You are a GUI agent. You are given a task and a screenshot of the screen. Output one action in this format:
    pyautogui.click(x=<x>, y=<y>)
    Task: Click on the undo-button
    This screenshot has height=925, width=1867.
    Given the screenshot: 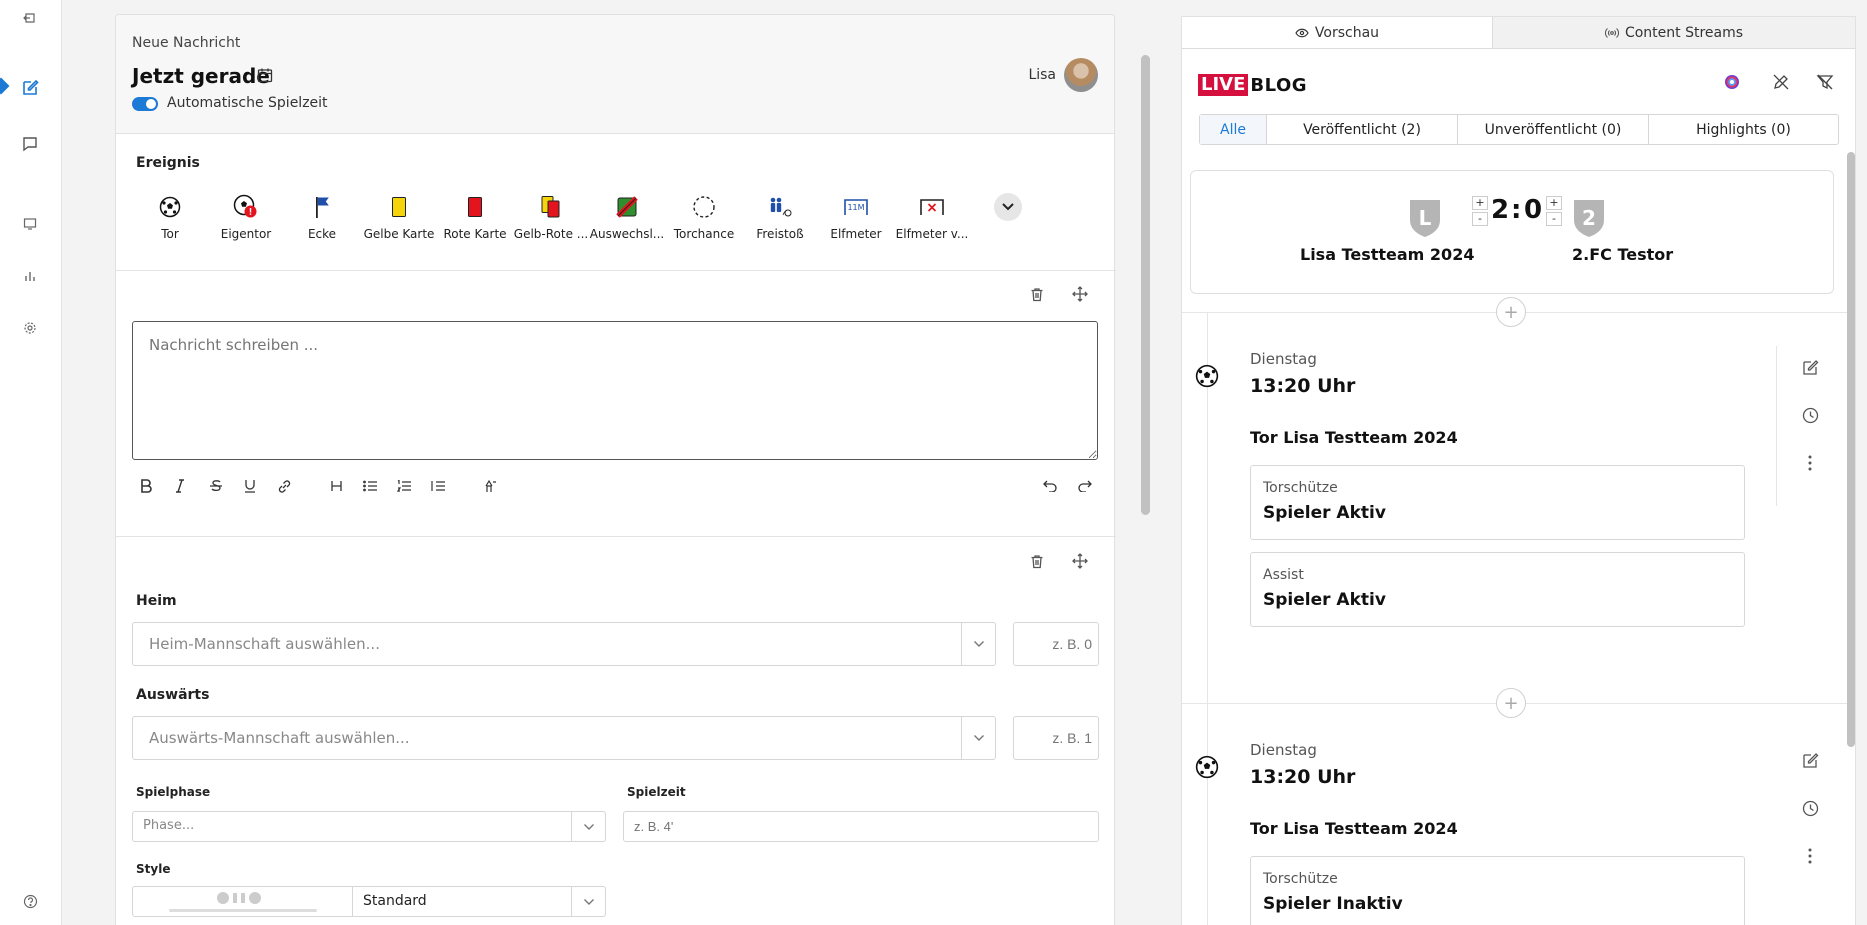 What is the action you would take?
    pyautogui.click(x=1050, y=486)
    